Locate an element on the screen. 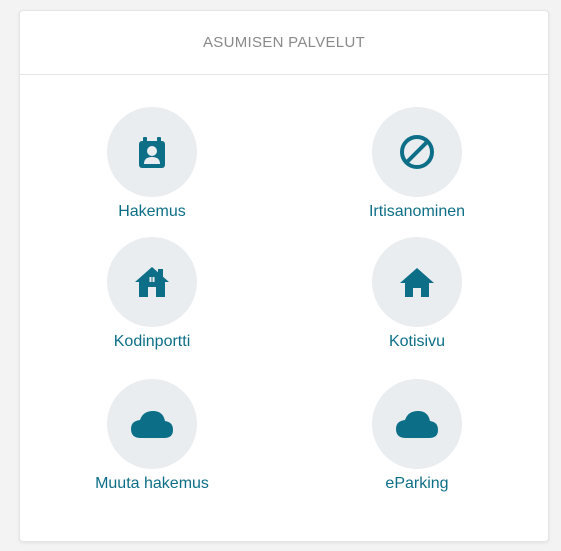 This screenshot has height=551, width=561. calendar-user-icon is located at coordinates (152, 152).